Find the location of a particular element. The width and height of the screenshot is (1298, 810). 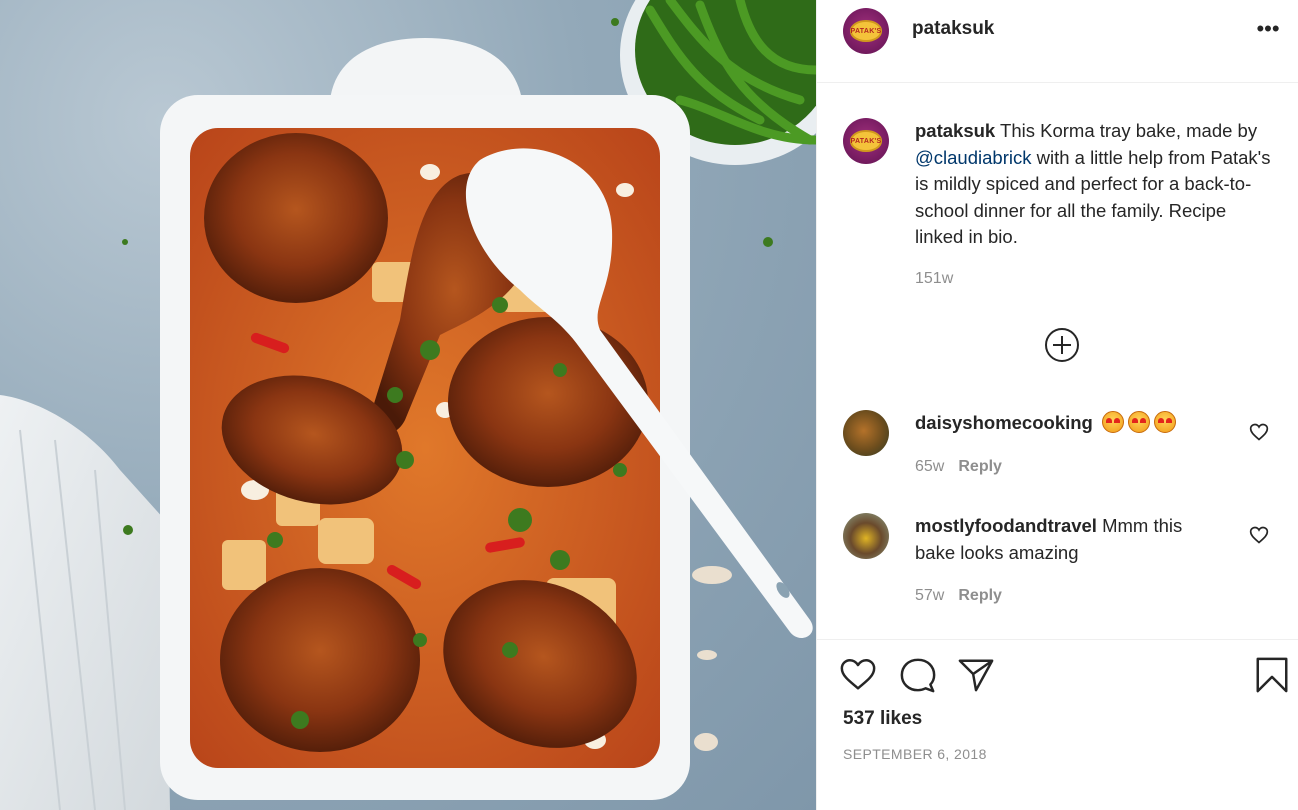

save-icon is located at coordinates (1272, 675).